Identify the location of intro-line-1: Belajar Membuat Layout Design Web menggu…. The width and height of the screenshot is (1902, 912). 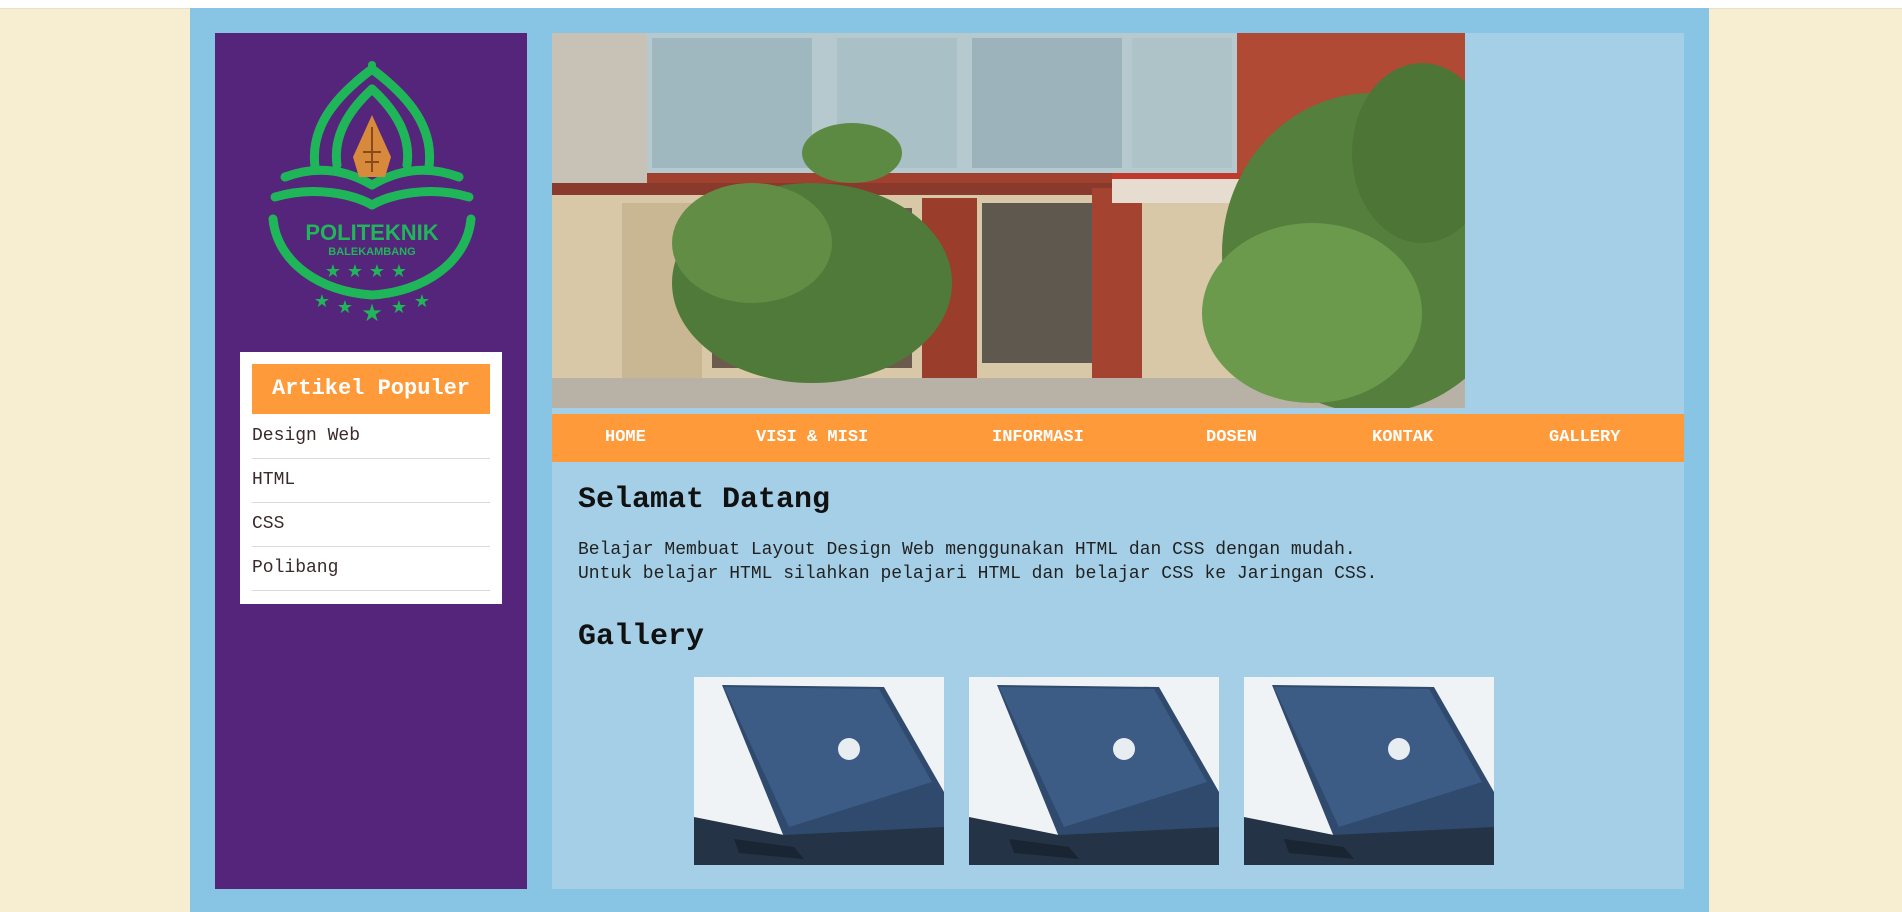
(967, 550).